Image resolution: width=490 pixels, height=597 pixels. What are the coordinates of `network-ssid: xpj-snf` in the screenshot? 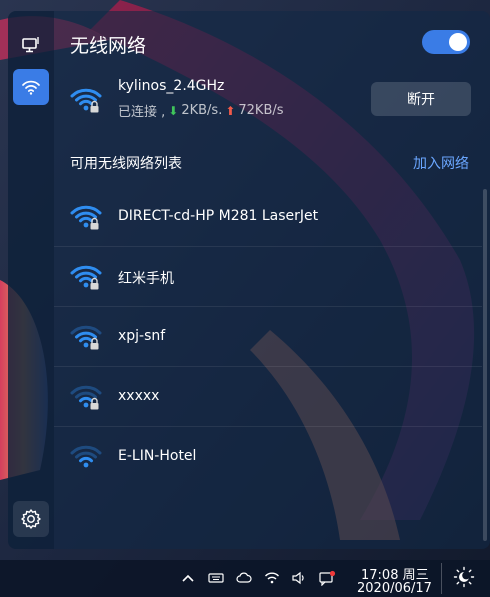 It's located at (142, 336).